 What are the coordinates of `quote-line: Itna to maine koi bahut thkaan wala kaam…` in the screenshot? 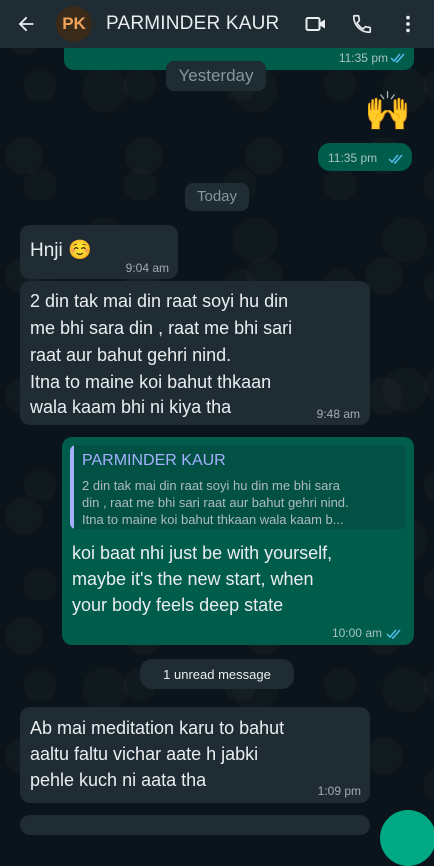 It's located at (213, 519).